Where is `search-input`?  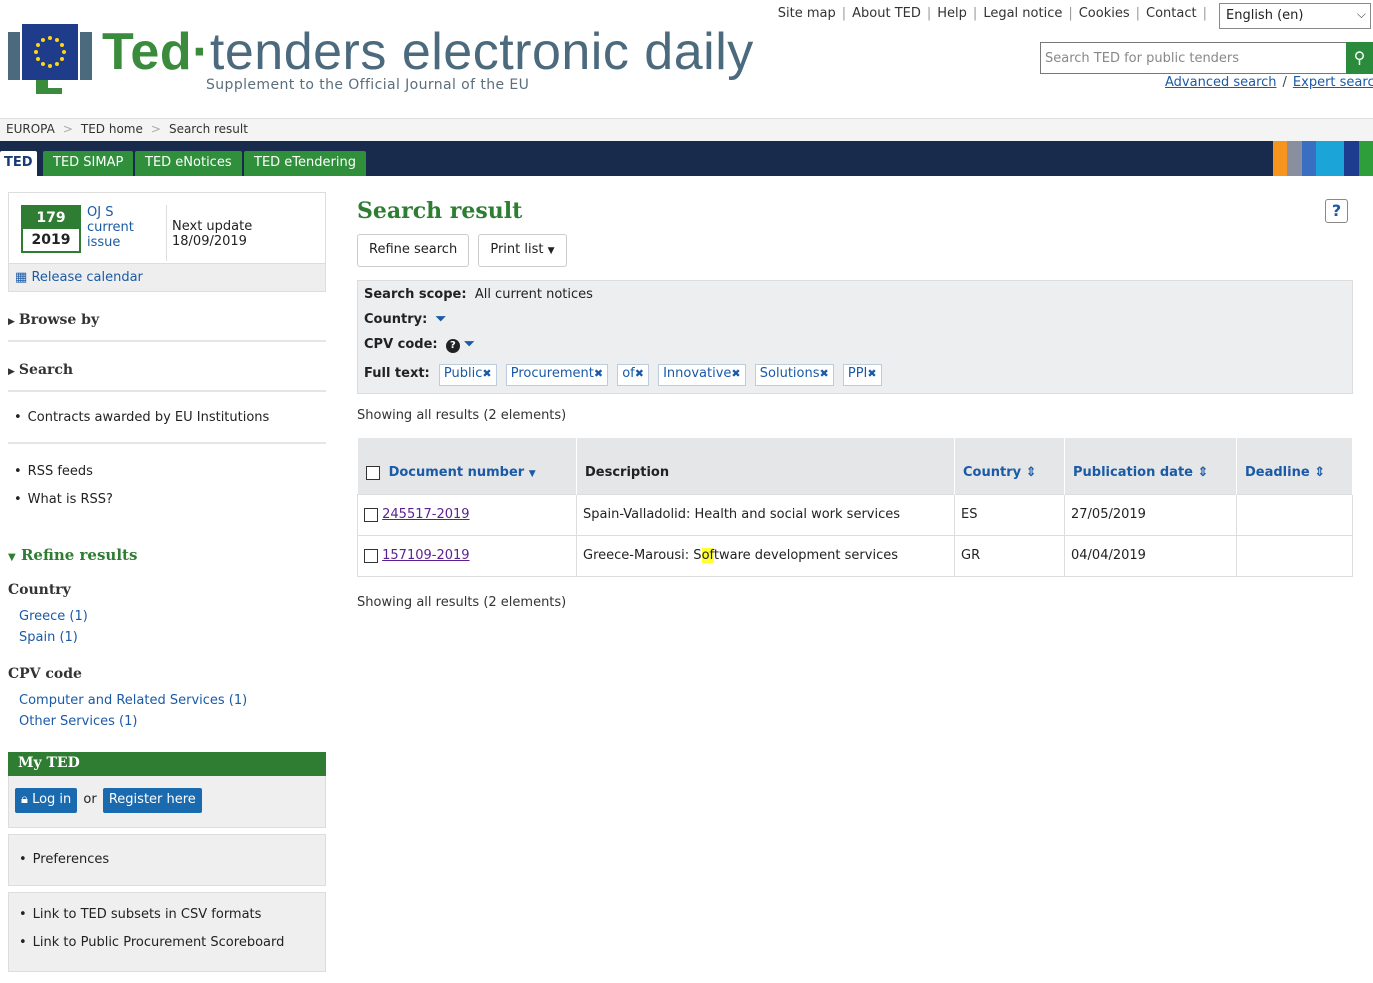
search-input is located at coordinates (1194, 58).